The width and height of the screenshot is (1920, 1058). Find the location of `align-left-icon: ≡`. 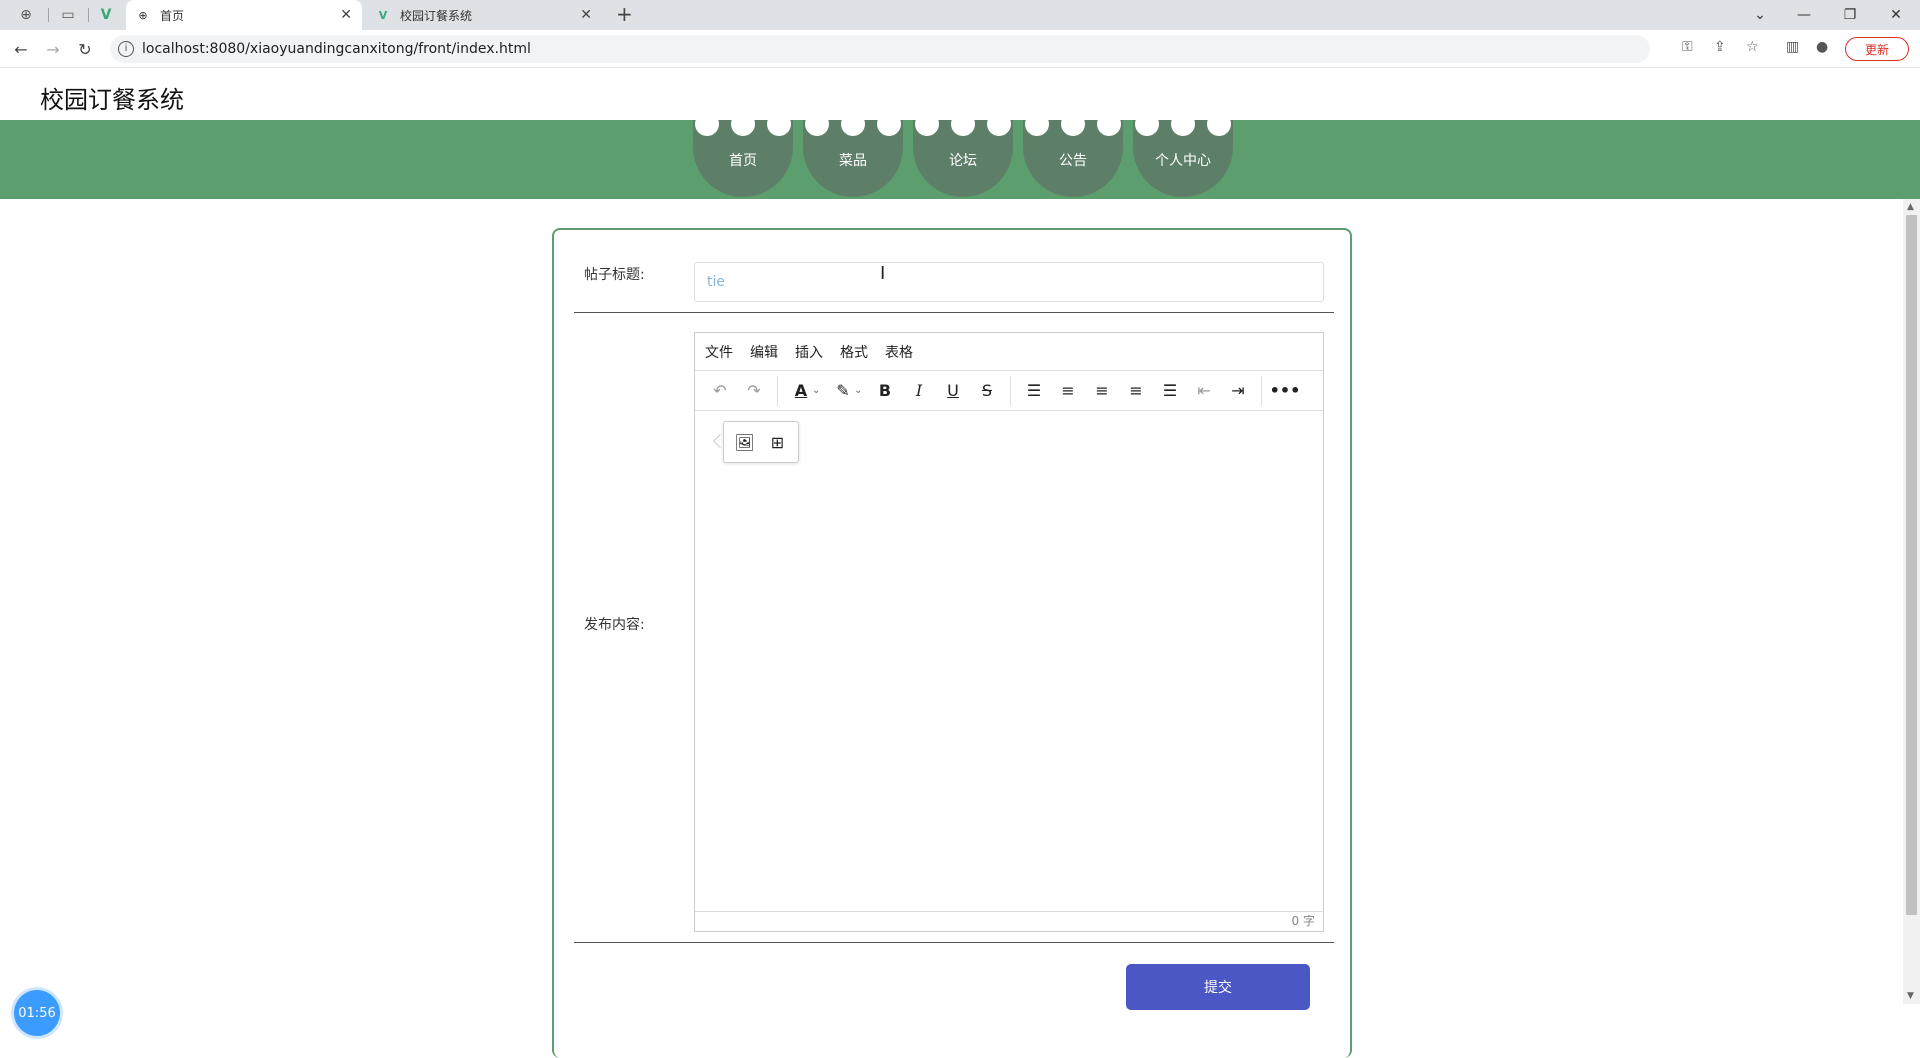

align-left-icon: ≡ is located at coordinates (1068, 391).